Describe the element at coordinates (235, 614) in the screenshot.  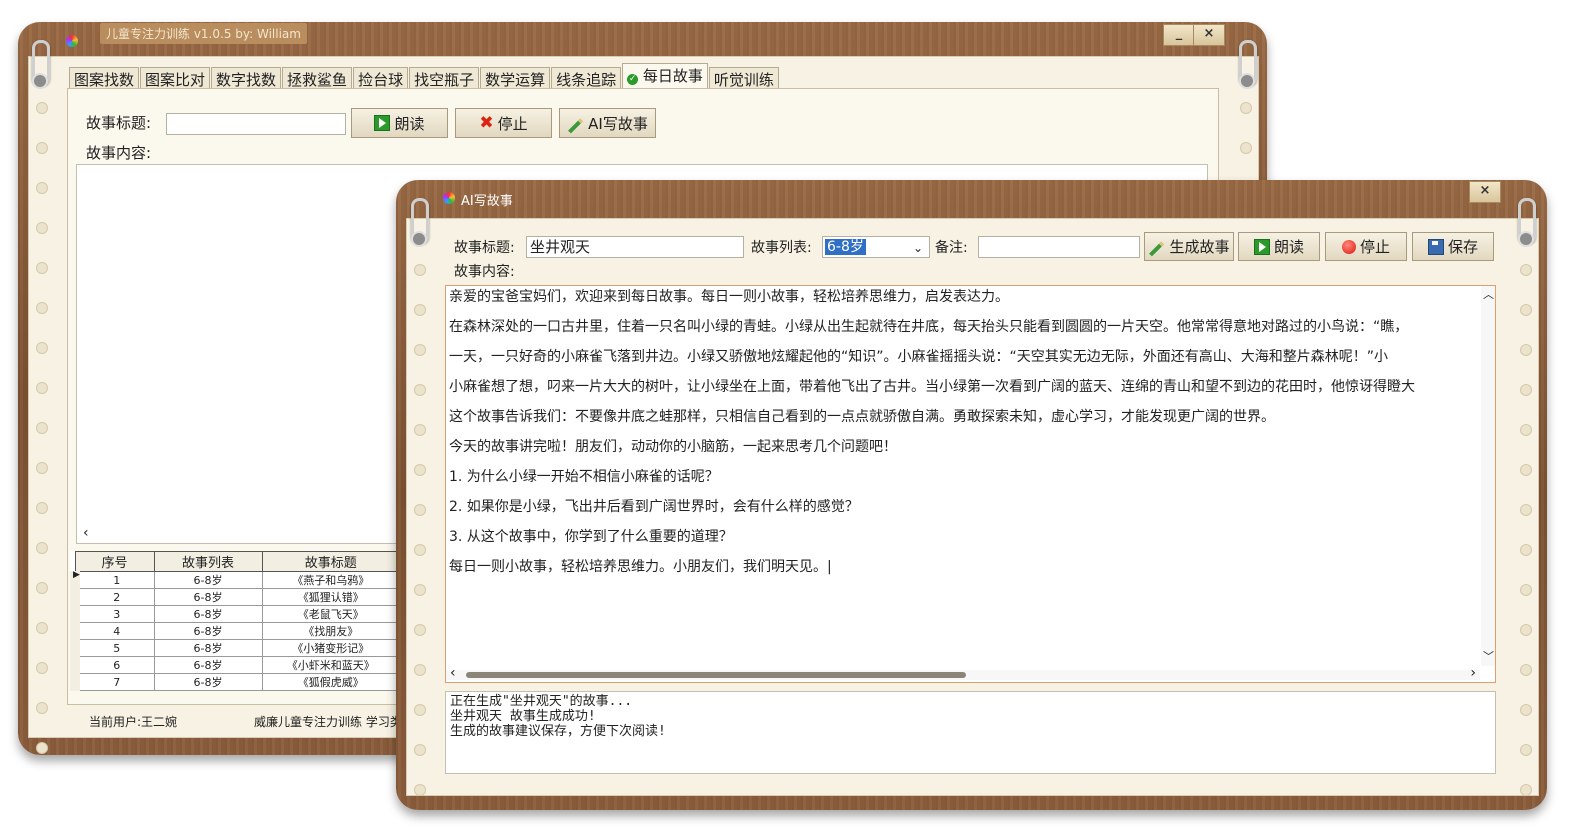
I see `table-row: 3 6-8岁 《老鼠飞天》` at that location.